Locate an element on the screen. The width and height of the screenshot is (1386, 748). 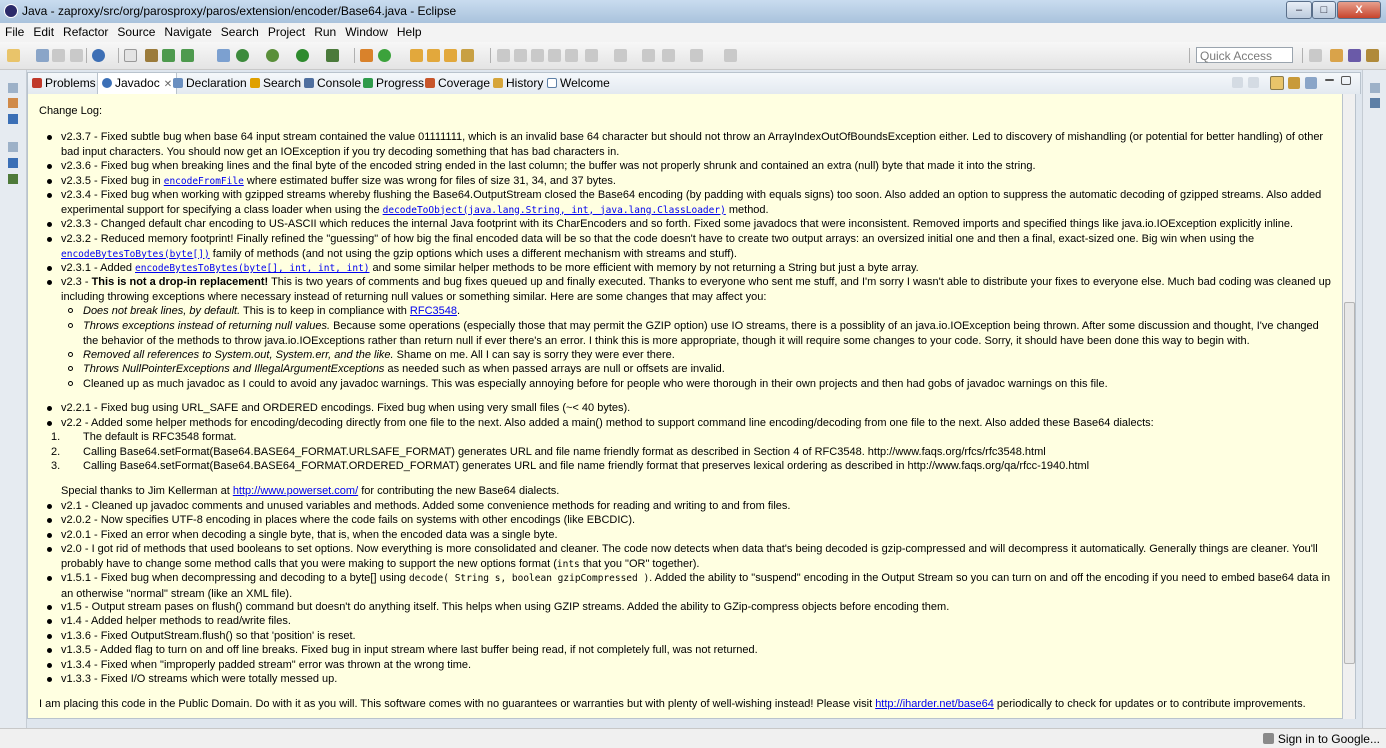
task-icon is located at coordinates (98, 55).